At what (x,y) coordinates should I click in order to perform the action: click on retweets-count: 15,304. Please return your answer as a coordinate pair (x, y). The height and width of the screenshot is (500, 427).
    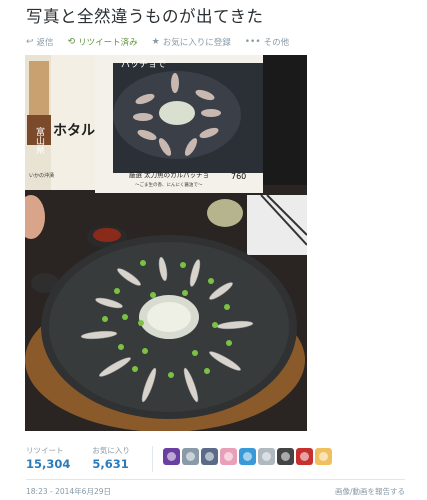
    Looking at the image, I should click on (48, 464).